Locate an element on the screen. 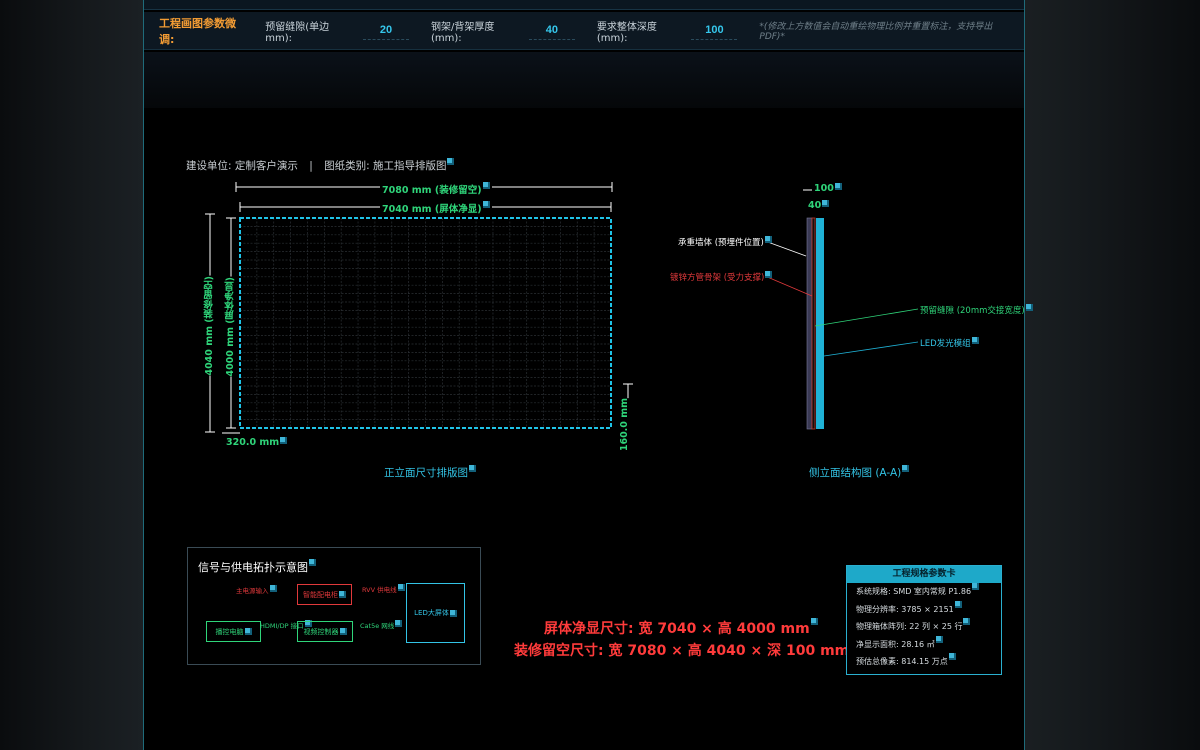 The image size is (1200, 750). steel-frame-label: 镀锌方管骨架 (受力支撑) is located at coordinates (721, 277).